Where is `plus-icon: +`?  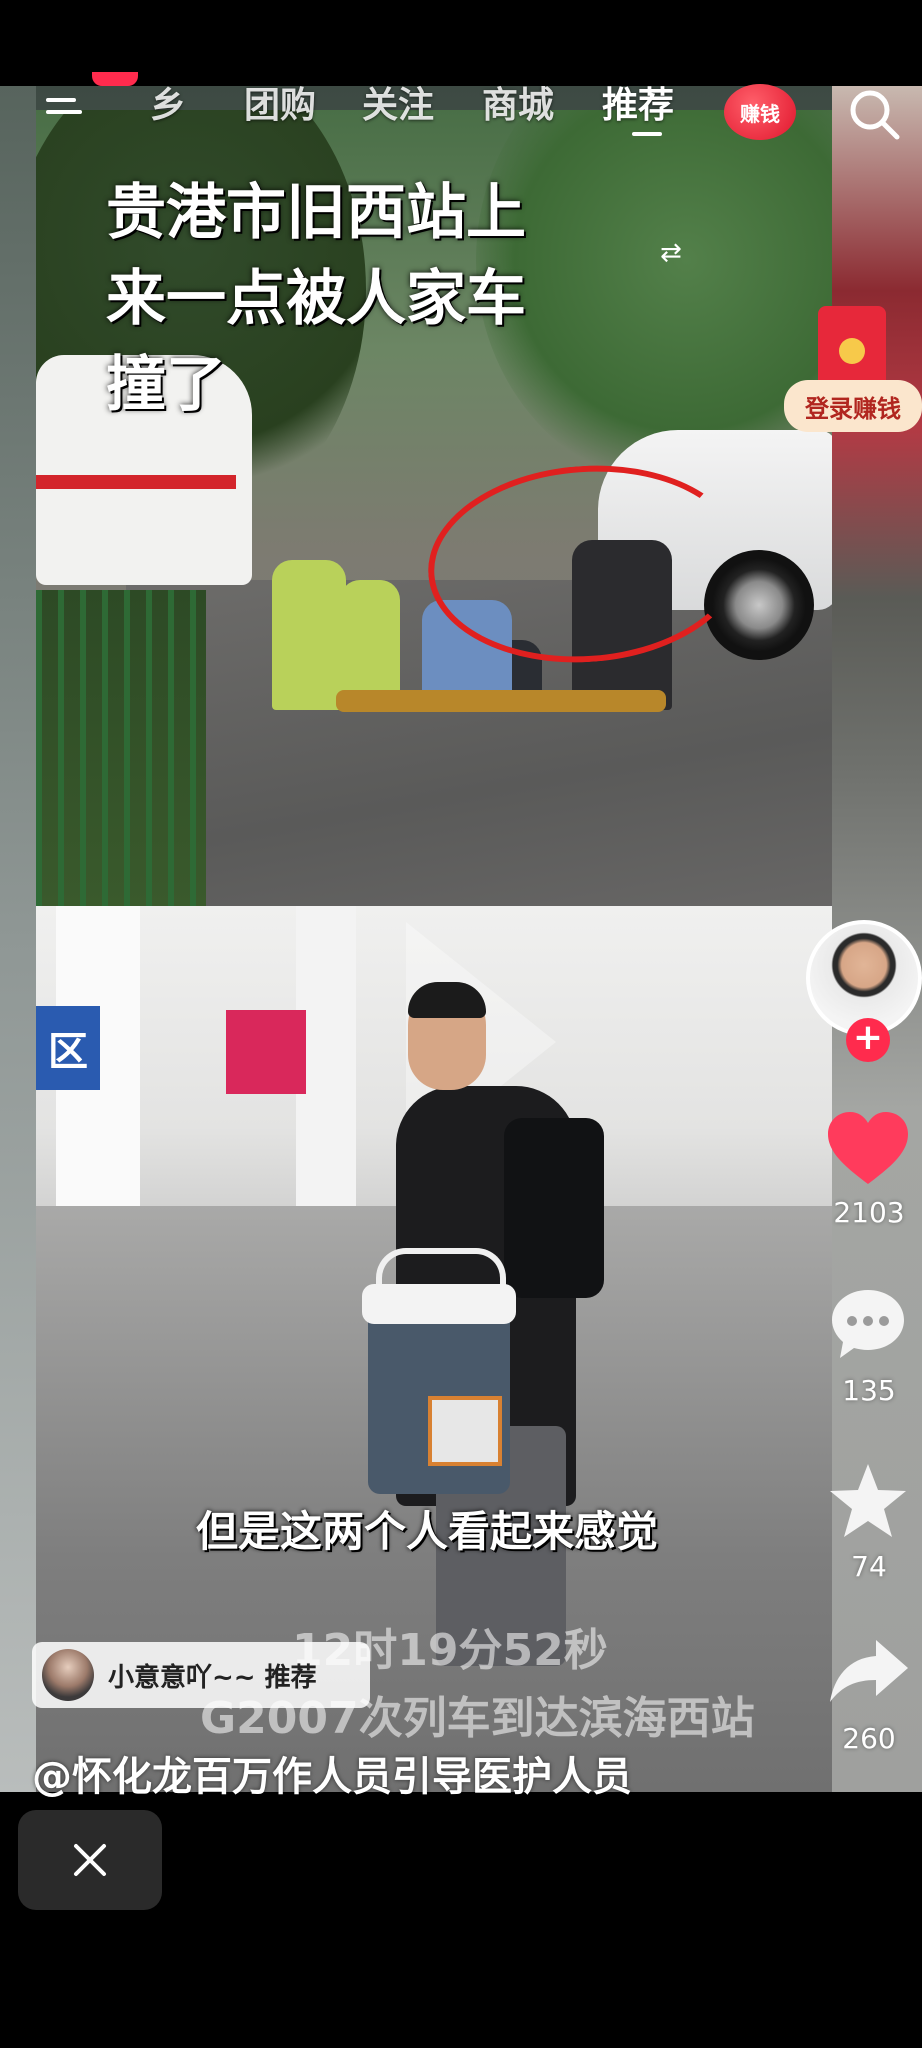
plus-icon: + is located at coordinates (868, 1040).